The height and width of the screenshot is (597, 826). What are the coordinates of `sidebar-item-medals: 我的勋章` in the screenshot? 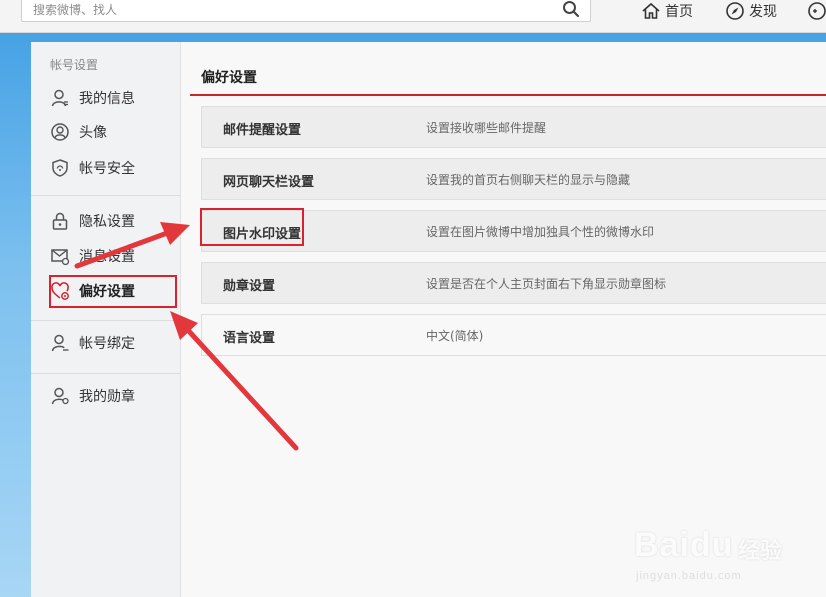 It's located at (92, 396).